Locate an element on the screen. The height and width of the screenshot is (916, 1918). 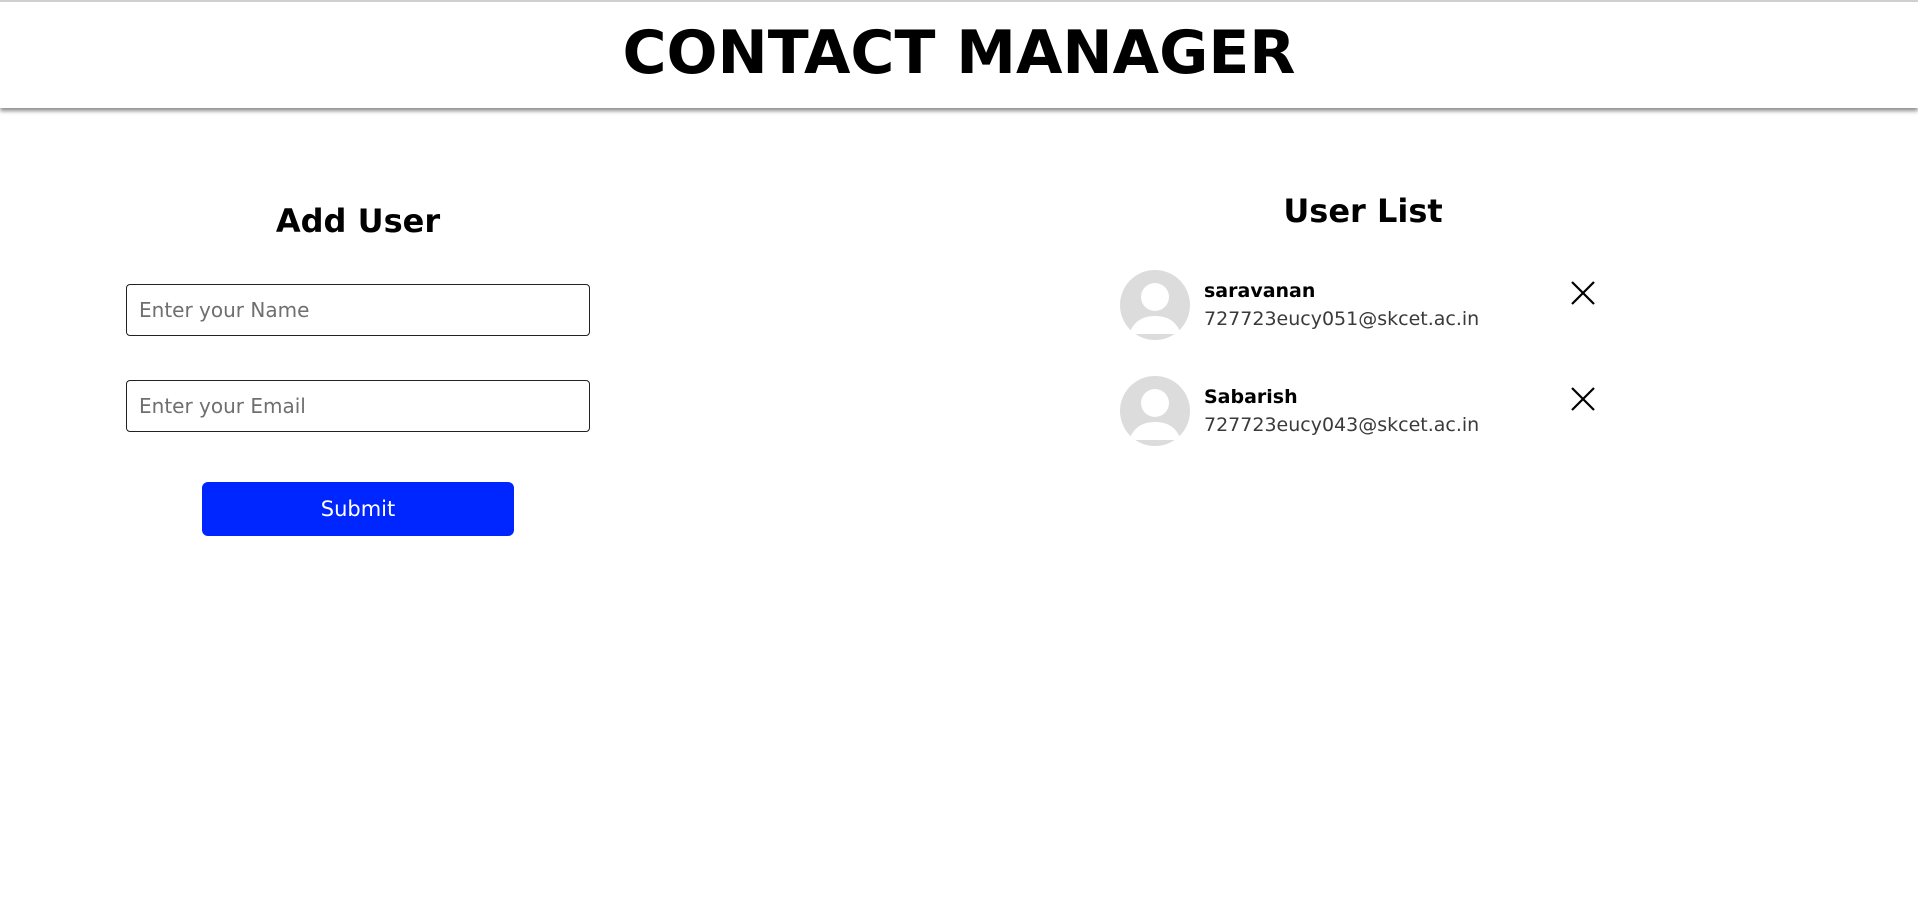
page-title: CONTACT MANAGER is located at coordinates (959, 53).